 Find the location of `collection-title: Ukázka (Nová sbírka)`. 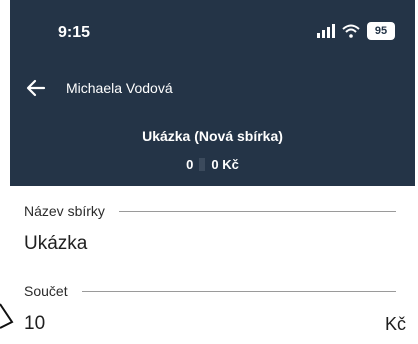

collection-title: Ukázka (Nová sbírka) is located at coordinates (212, 136).